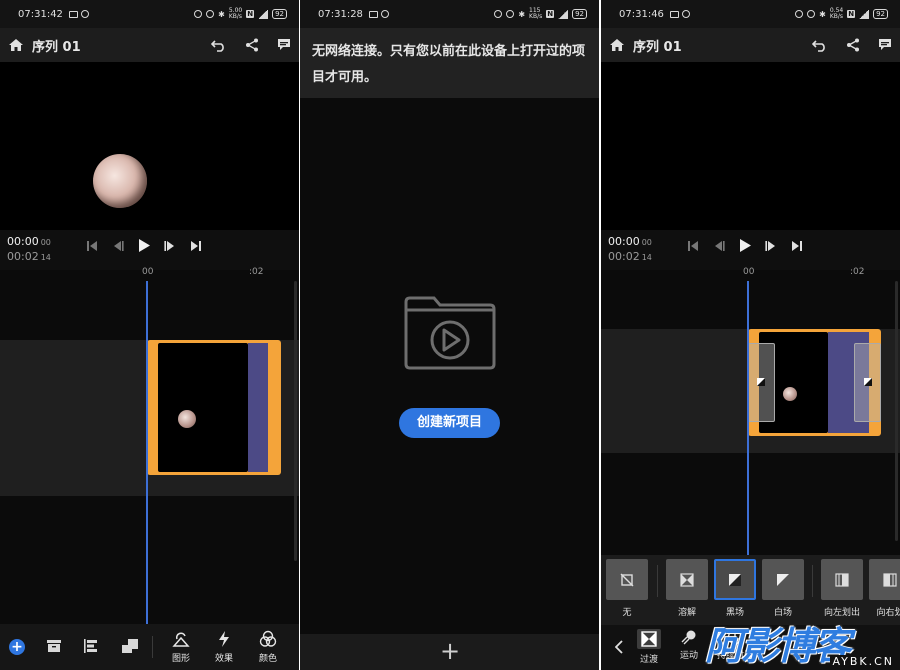 The height and width of the screenshot is (670, 900). Describe the element at coordinates (686, 613) in the screenshot. I see `transition-dissolve-label: 溶解` at that location.